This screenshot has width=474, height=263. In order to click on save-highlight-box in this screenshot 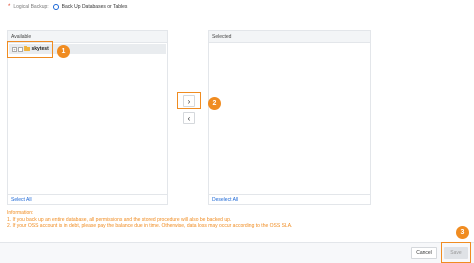, I will do `click(456, 252)`.